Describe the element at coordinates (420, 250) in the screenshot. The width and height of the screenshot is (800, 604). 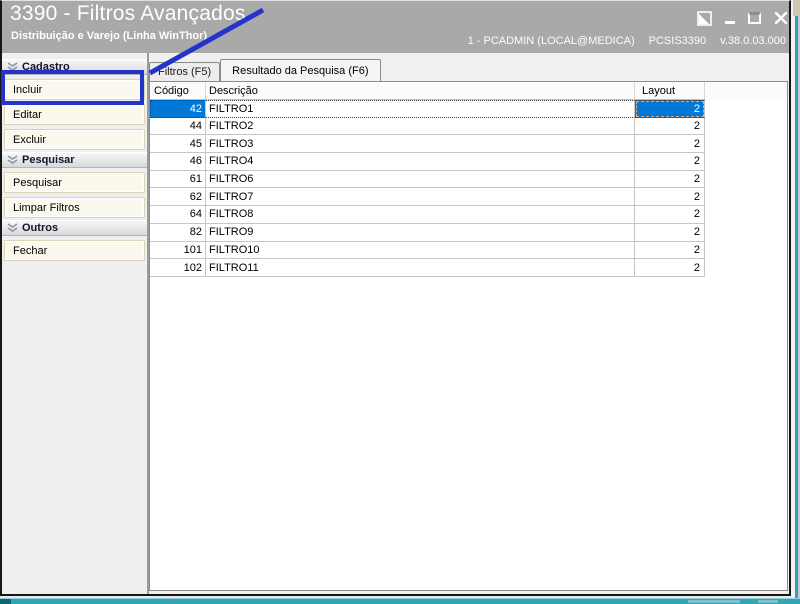
I see `cell-descricao: FILTRO10` at that location.